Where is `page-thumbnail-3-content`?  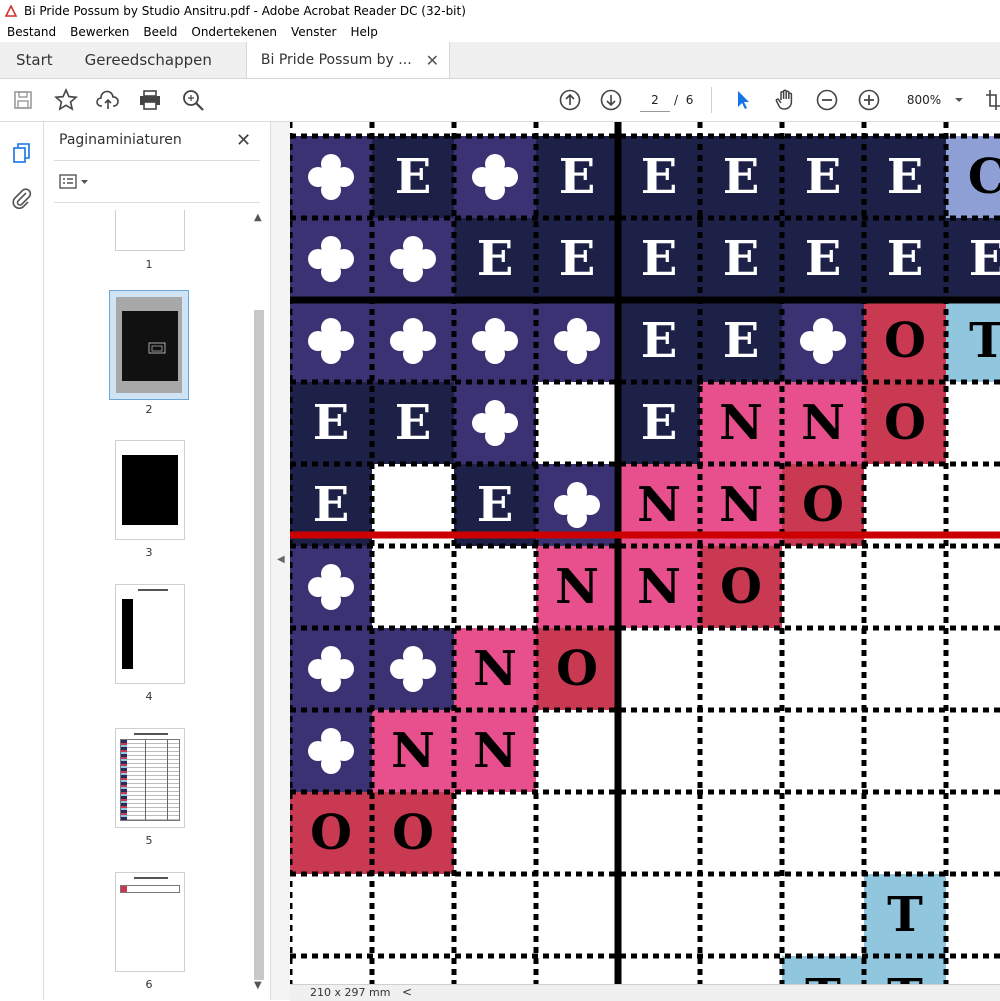
page-thumbnail-3-content is located at coordinates (150, 490).